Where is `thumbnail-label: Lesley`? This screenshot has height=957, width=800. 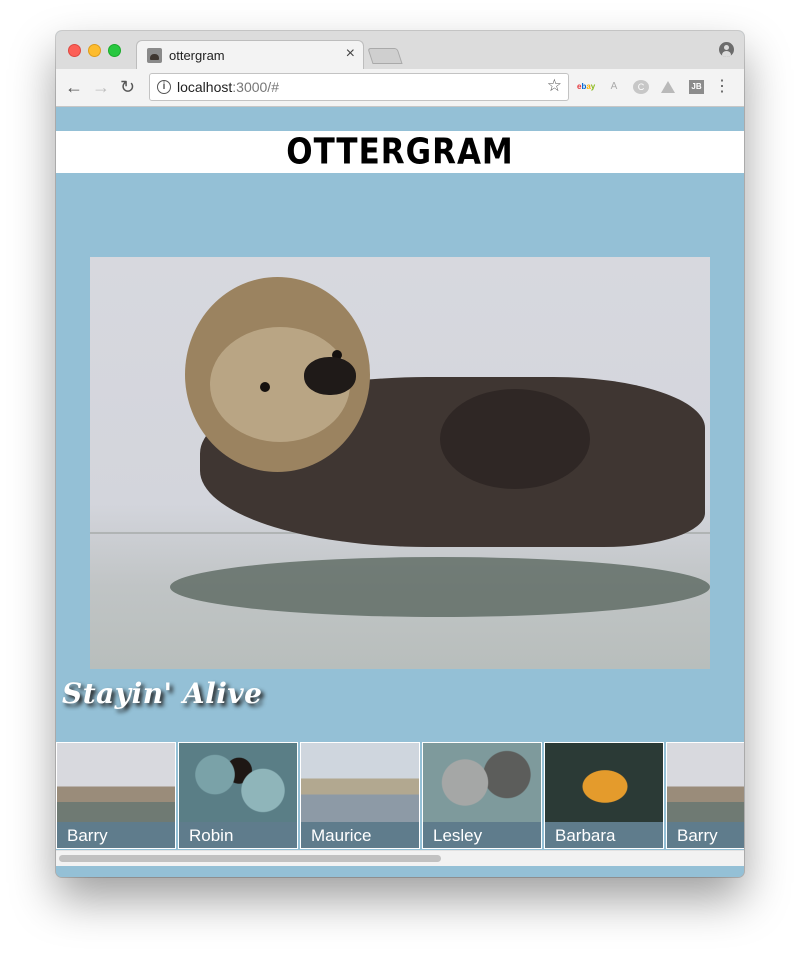 thumbnail-label: Lesley is located at coordinates (482, 835).